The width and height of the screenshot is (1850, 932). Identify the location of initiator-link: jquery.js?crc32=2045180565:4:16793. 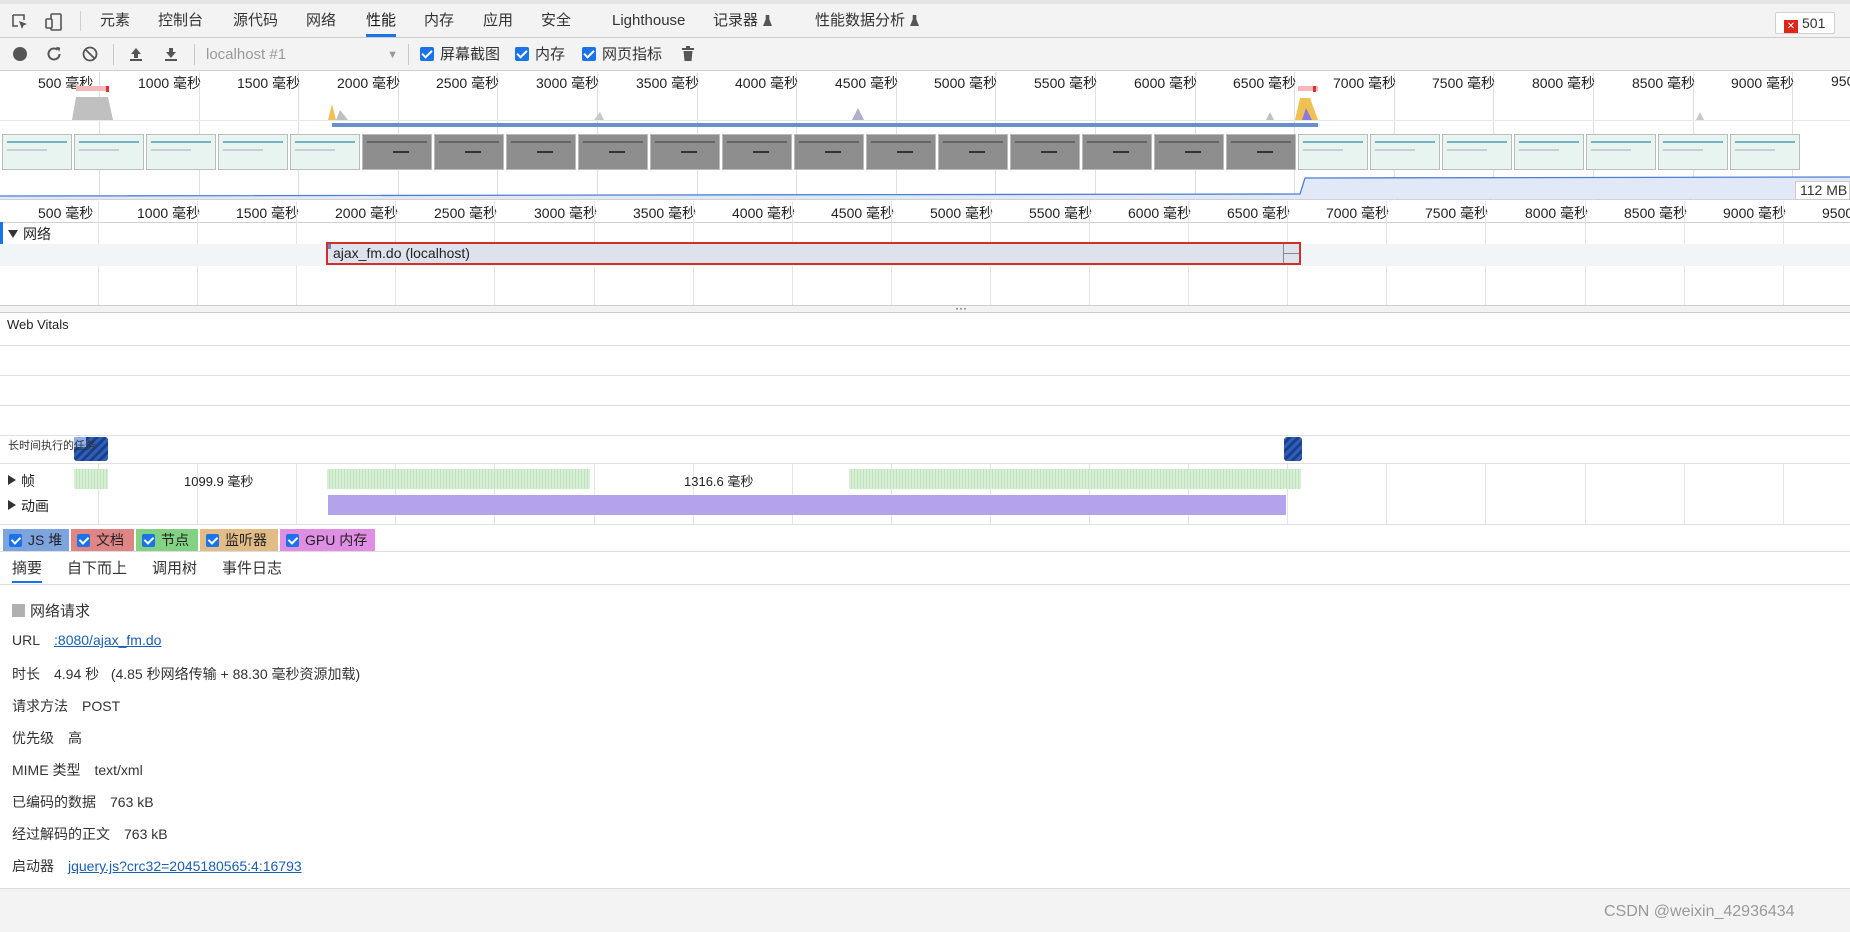
(185, 866).